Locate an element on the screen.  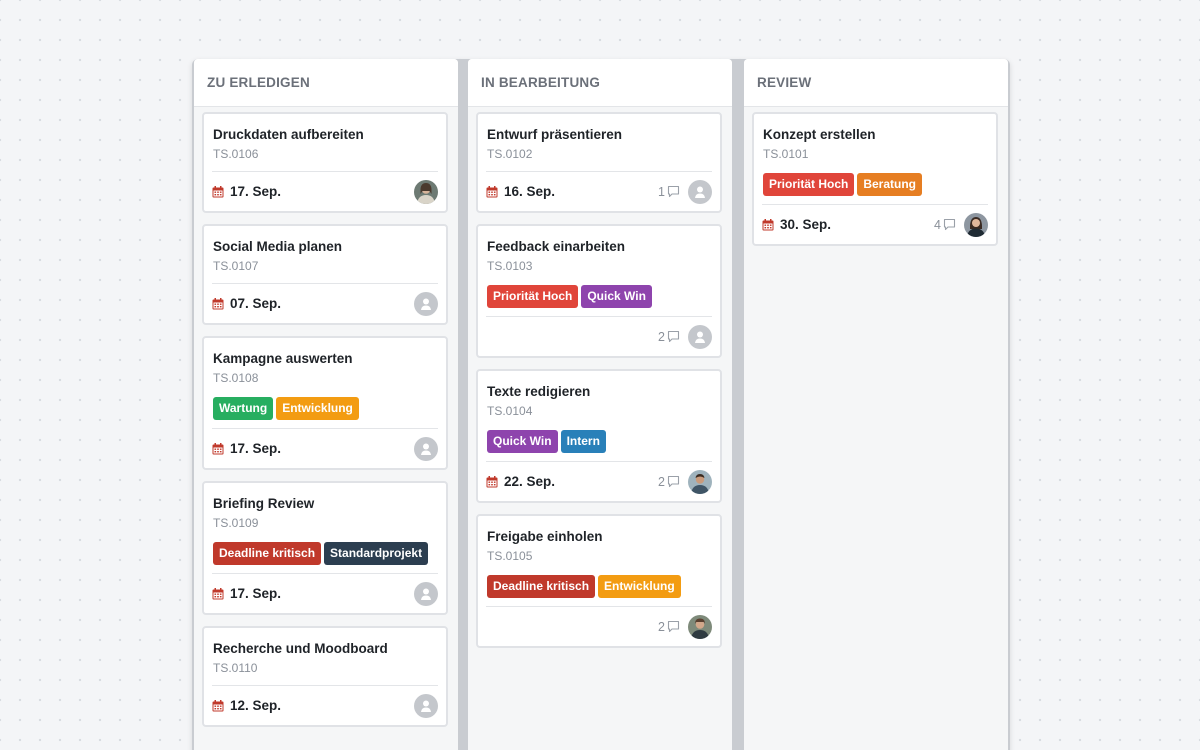
card-footer: 12. Sep. is located at coordinates (325, 705).